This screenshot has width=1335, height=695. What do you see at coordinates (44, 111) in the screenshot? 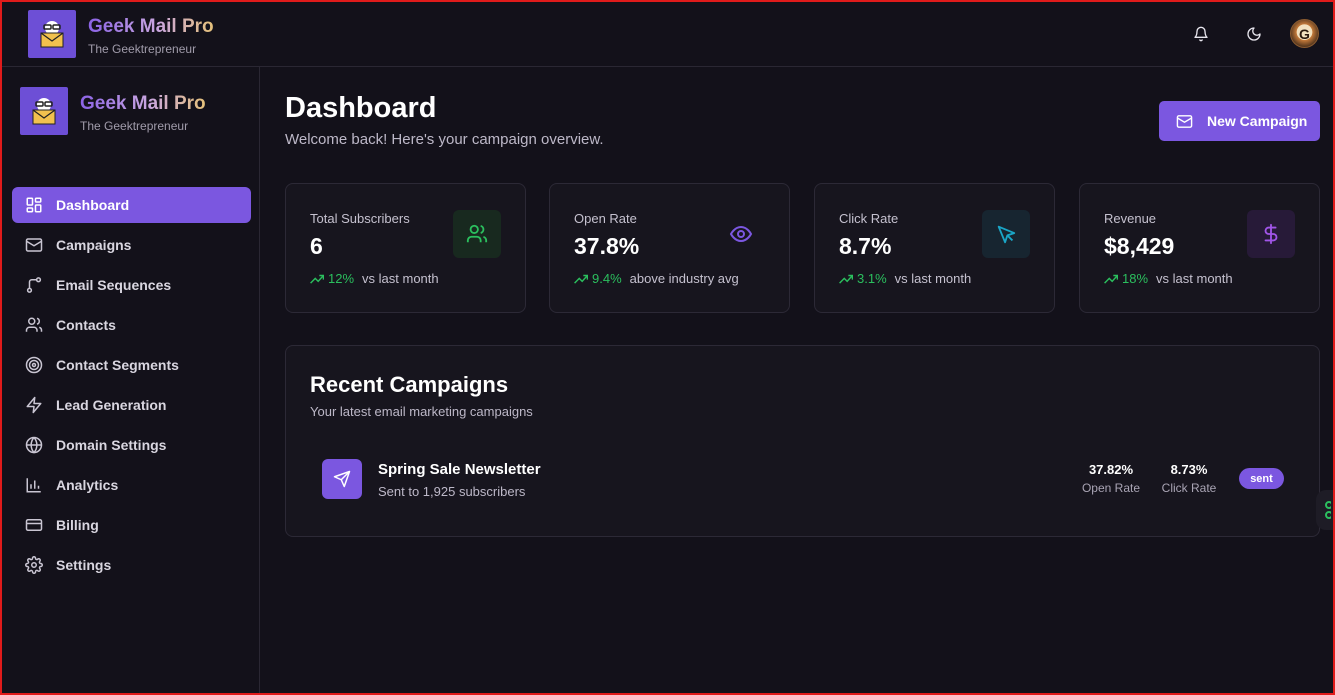
I see `sidebar-logo` at bounding box center [44, 111].